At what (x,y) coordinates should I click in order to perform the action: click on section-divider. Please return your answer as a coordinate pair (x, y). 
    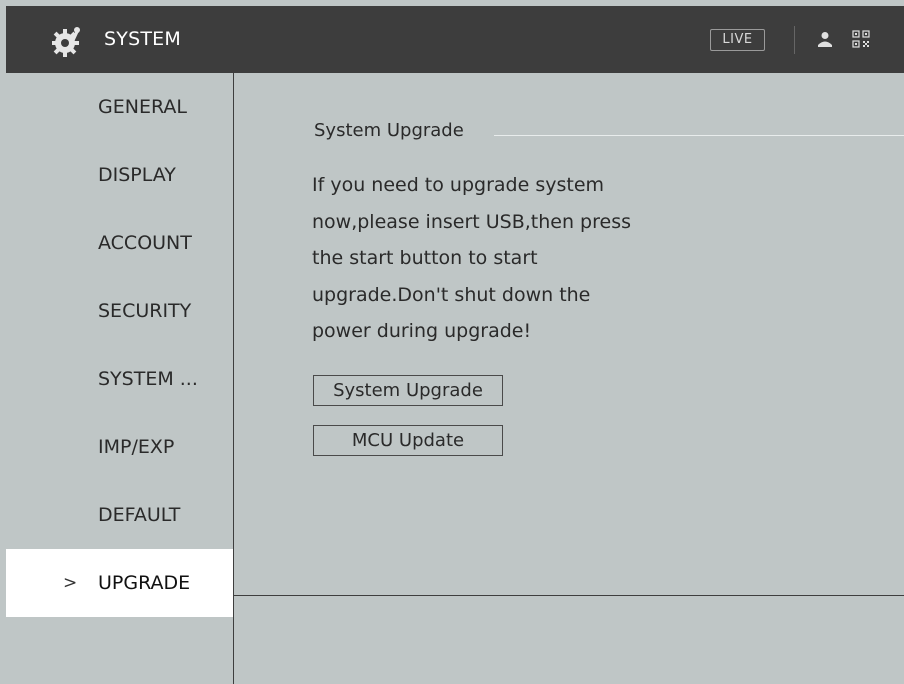
    Looking at the image, I should click on (699, 135).